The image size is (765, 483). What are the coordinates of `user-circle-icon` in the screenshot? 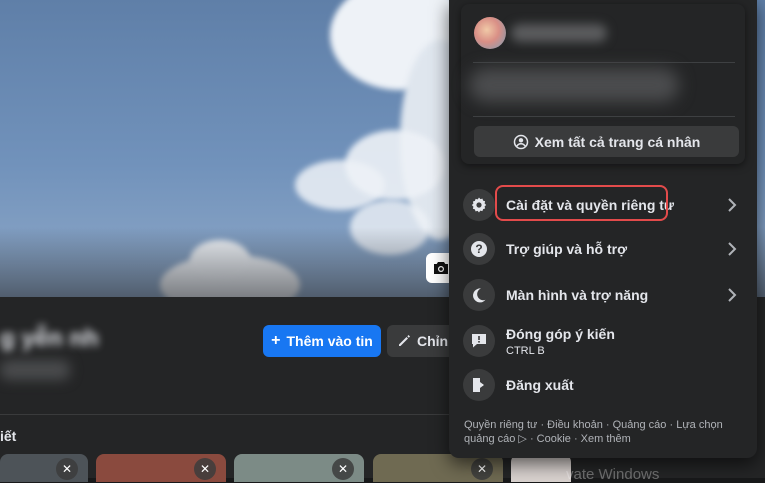 It's located at (520, 141).